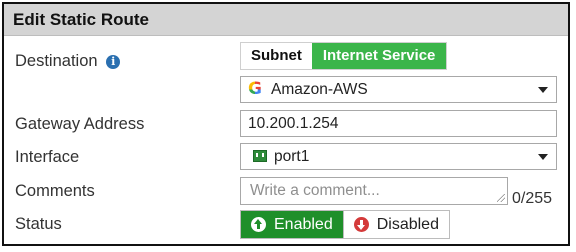  What do you see at coordinates (532, 198) in the screenshot?
I see `comments-char-counter: 0/255` at bounding box center [532, 198].